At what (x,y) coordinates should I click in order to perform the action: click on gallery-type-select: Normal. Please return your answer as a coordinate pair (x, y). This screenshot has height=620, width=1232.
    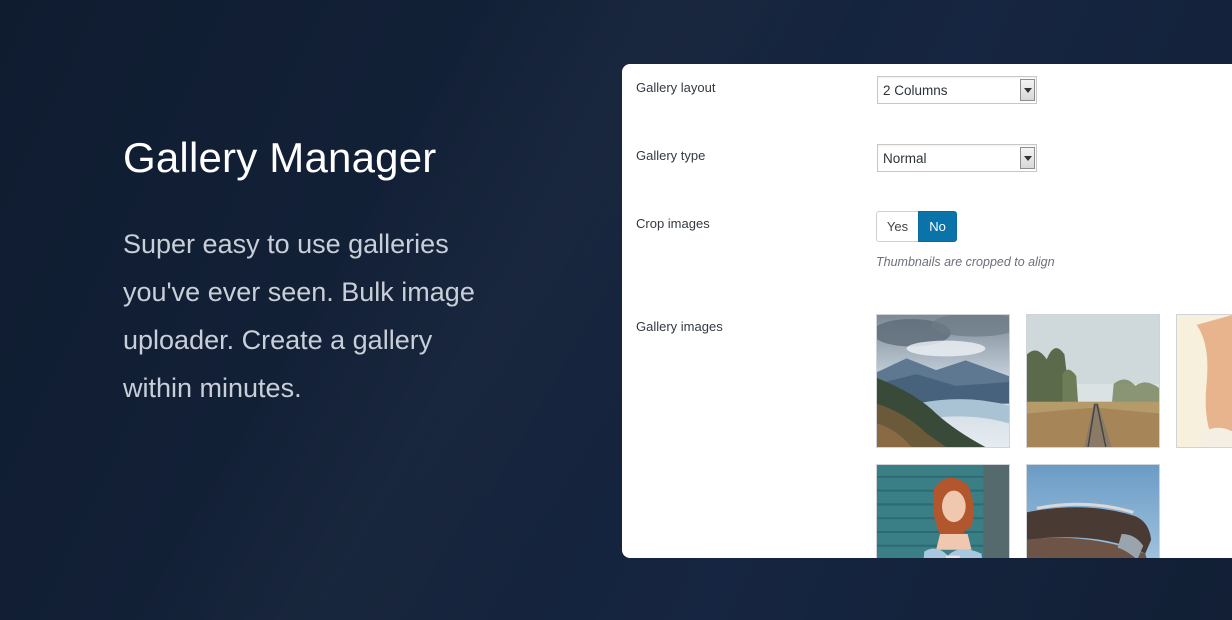
    Looking at the image, I should click on (957, 158).